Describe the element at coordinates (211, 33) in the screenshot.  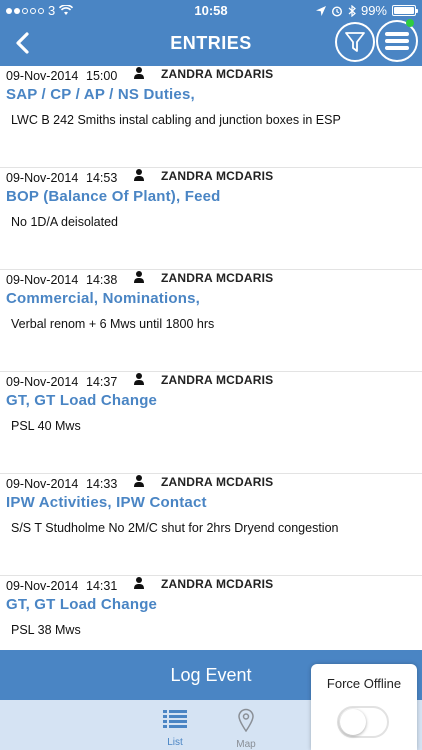
I see `app-header: 3 10:58 99% ENTRIES` at that location.